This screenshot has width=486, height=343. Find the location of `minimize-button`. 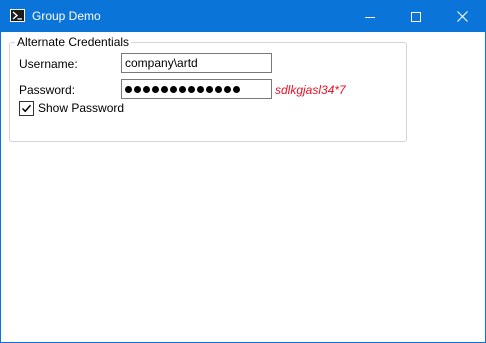

minimize-button is located at coordinates (370, 16).